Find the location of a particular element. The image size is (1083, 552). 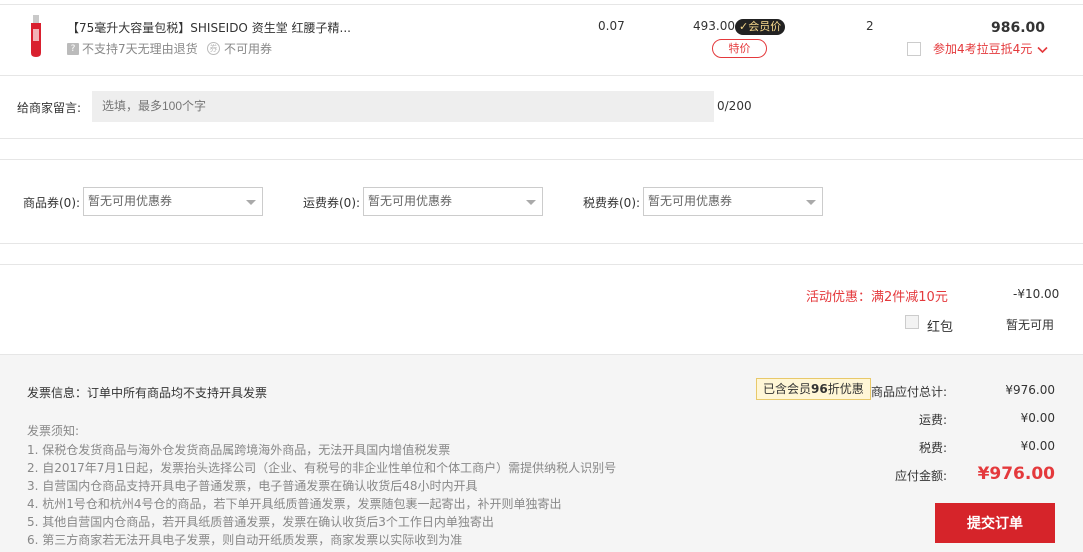

special-price-tag: 特价 is located at coordinates (739, 48).